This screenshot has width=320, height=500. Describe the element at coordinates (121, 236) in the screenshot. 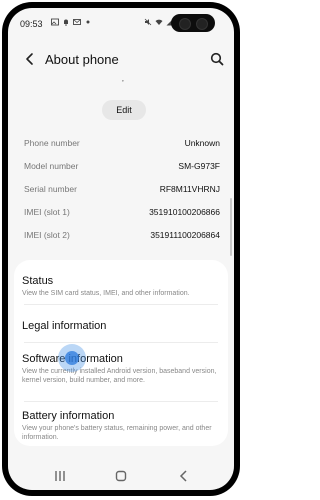

I see `info-row-imei-slot-2: IMEI (slot 2) 351911100206864` at that location.